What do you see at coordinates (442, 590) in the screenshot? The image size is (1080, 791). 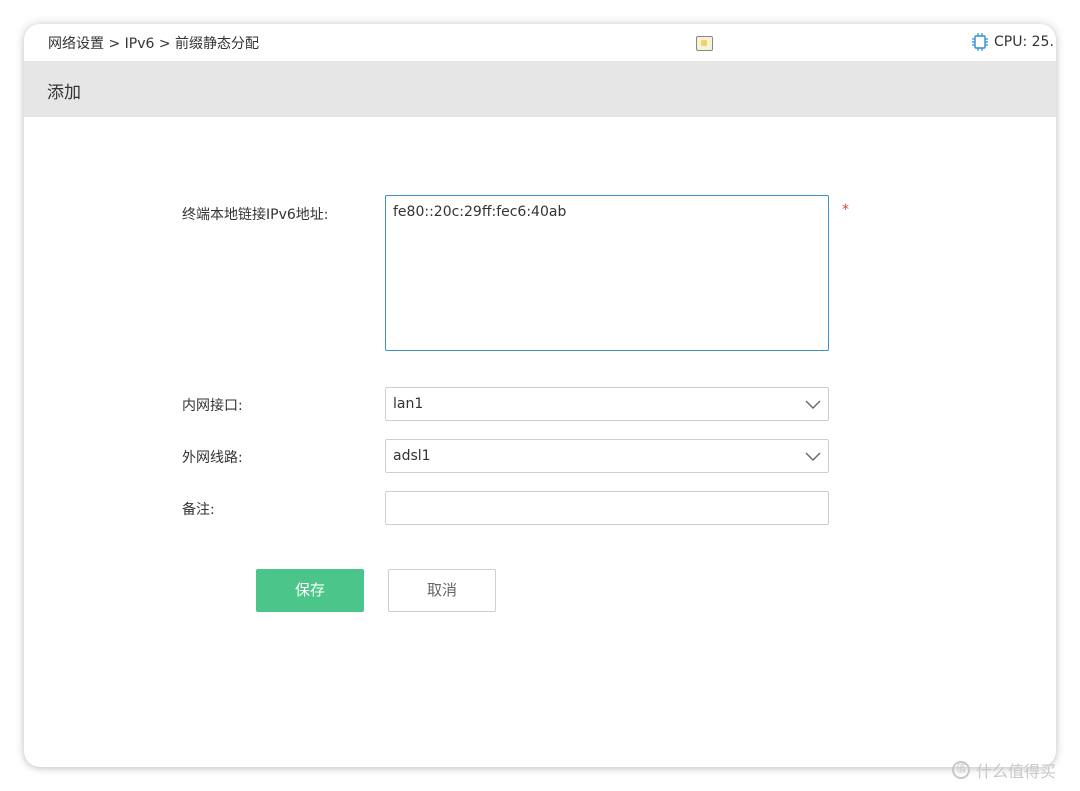 I see `cancel-button: 取消` at bounding box center [442, 590].